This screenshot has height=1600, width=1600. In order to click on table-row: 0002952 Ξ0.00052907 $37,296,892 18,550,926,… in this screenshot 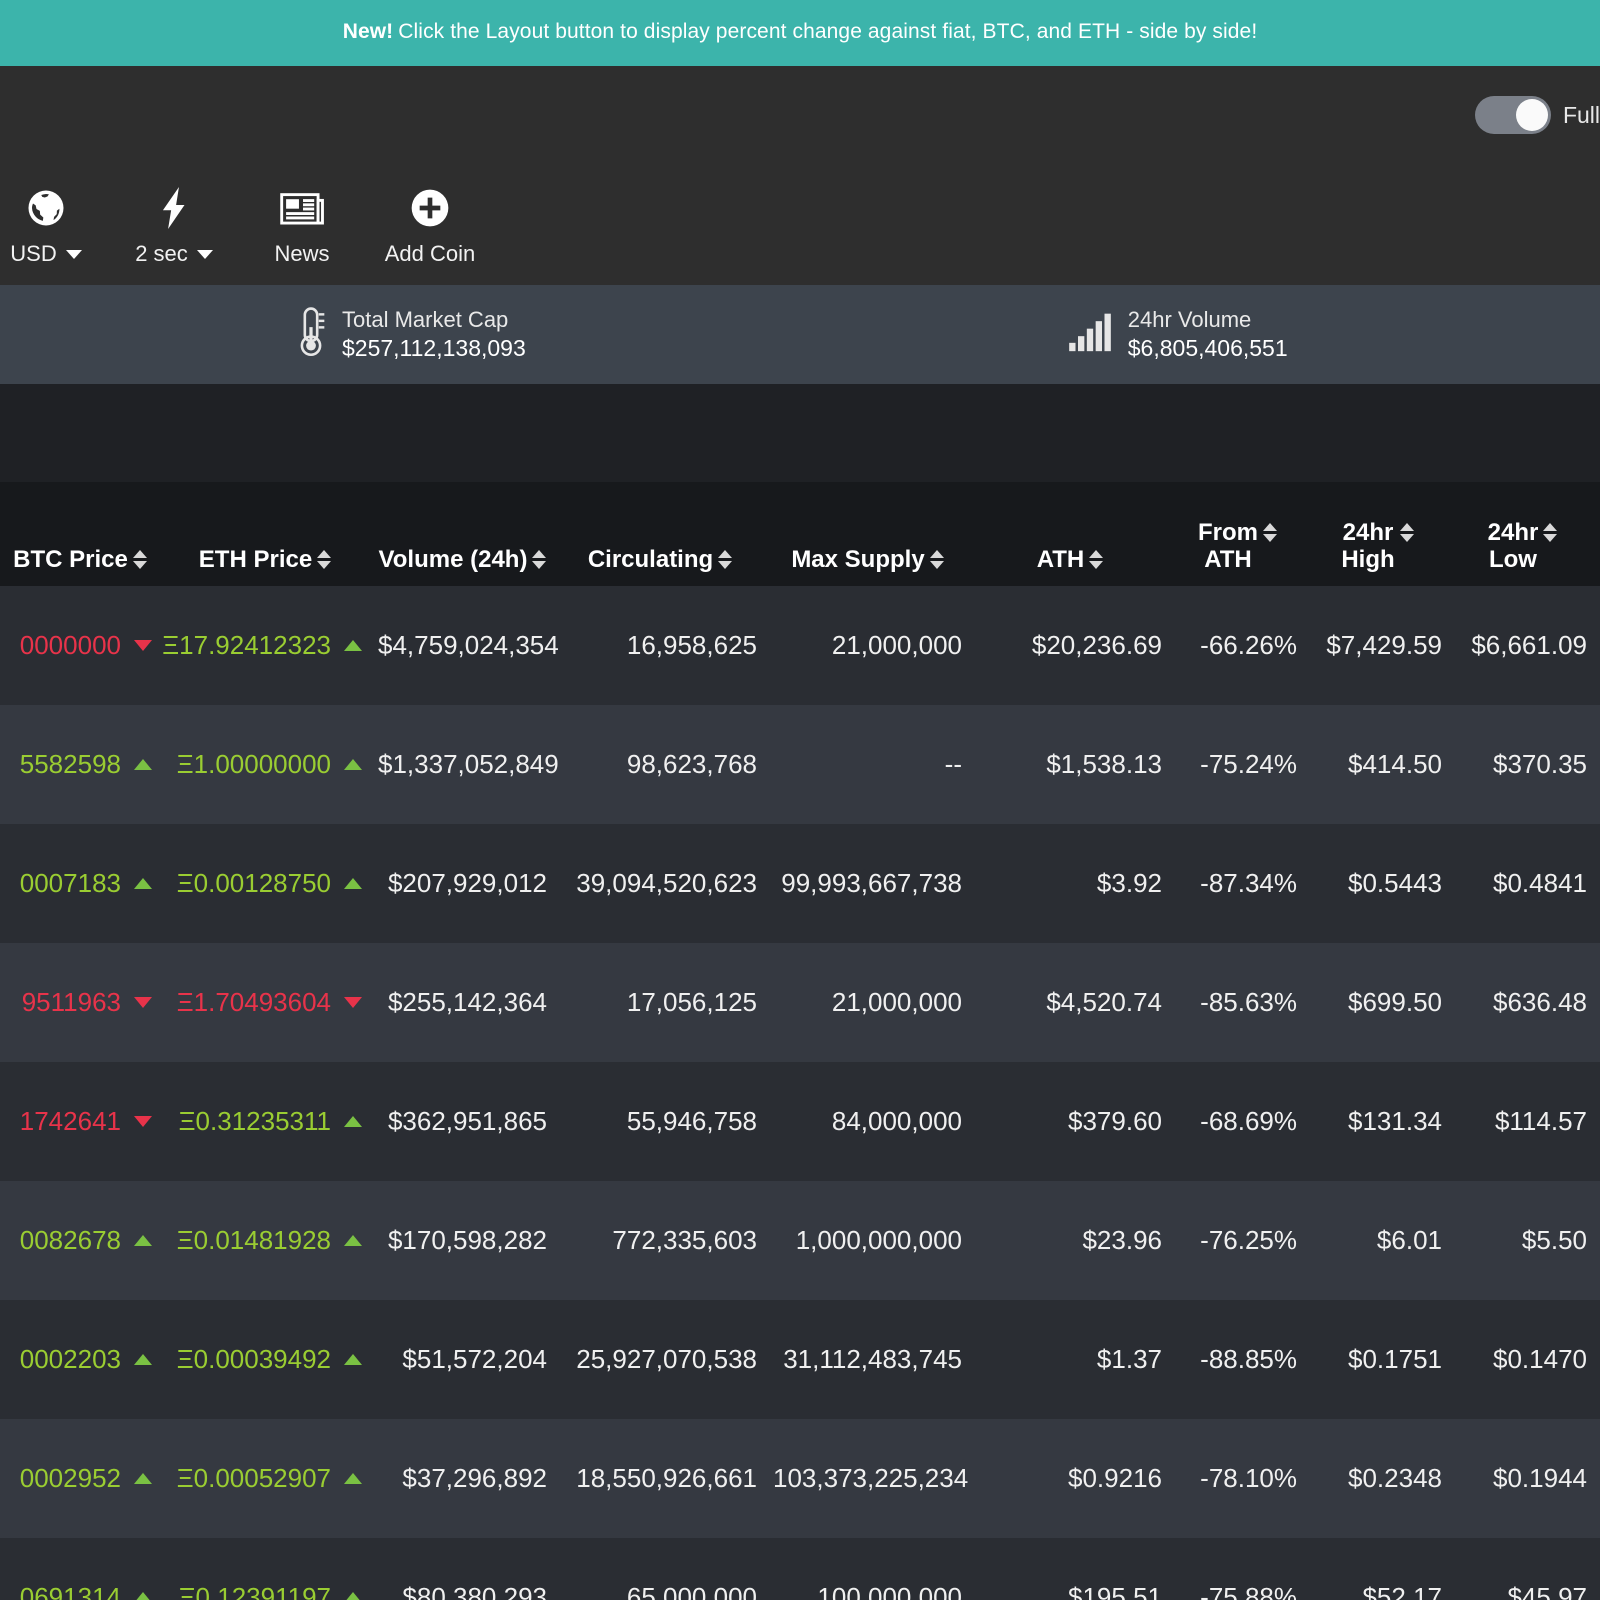, I will do `click(800, 1478)`.